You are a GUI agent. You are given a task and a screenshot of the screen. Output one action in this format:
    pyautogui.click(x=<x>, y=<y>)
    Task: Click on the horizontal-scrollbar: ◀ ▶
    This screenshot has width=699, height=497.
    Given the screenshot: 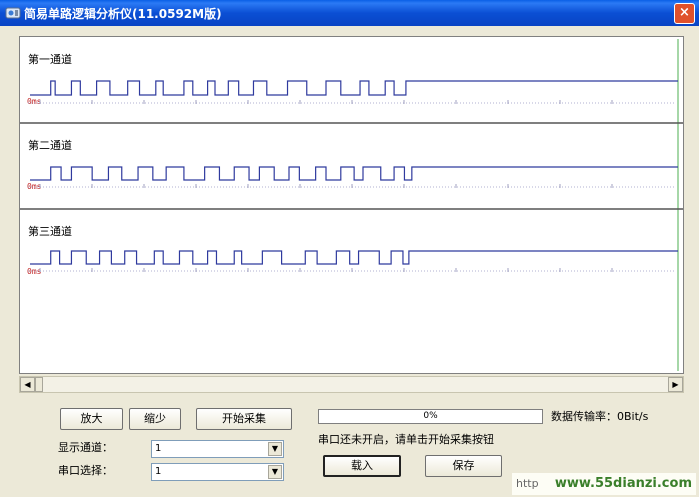 What is the action you would take?
    pyautogui.click(x=351, y=384)
    